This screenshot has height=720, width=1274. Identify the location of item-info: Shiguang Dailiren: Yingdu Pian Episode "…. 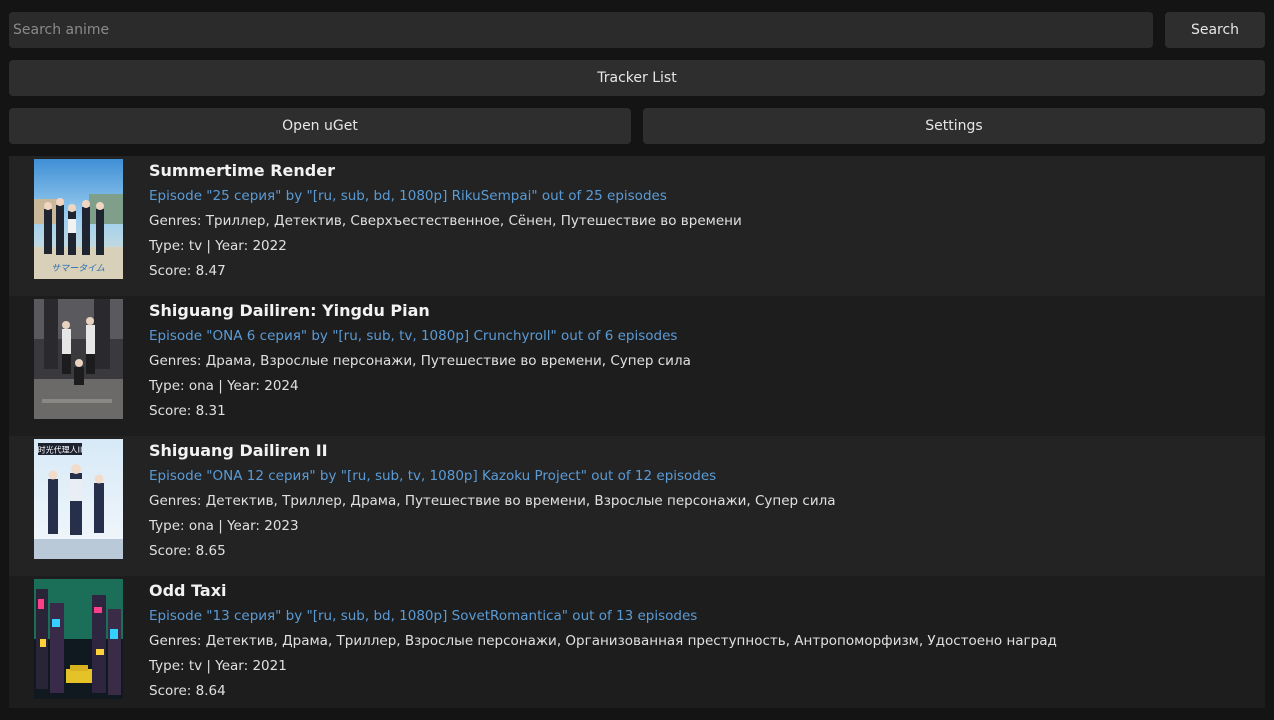
(702, 361).